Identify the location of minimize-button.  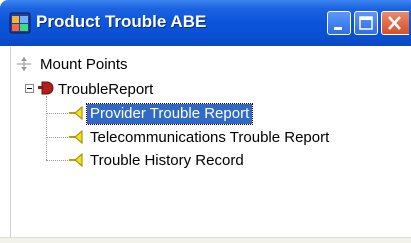
(339, 23).